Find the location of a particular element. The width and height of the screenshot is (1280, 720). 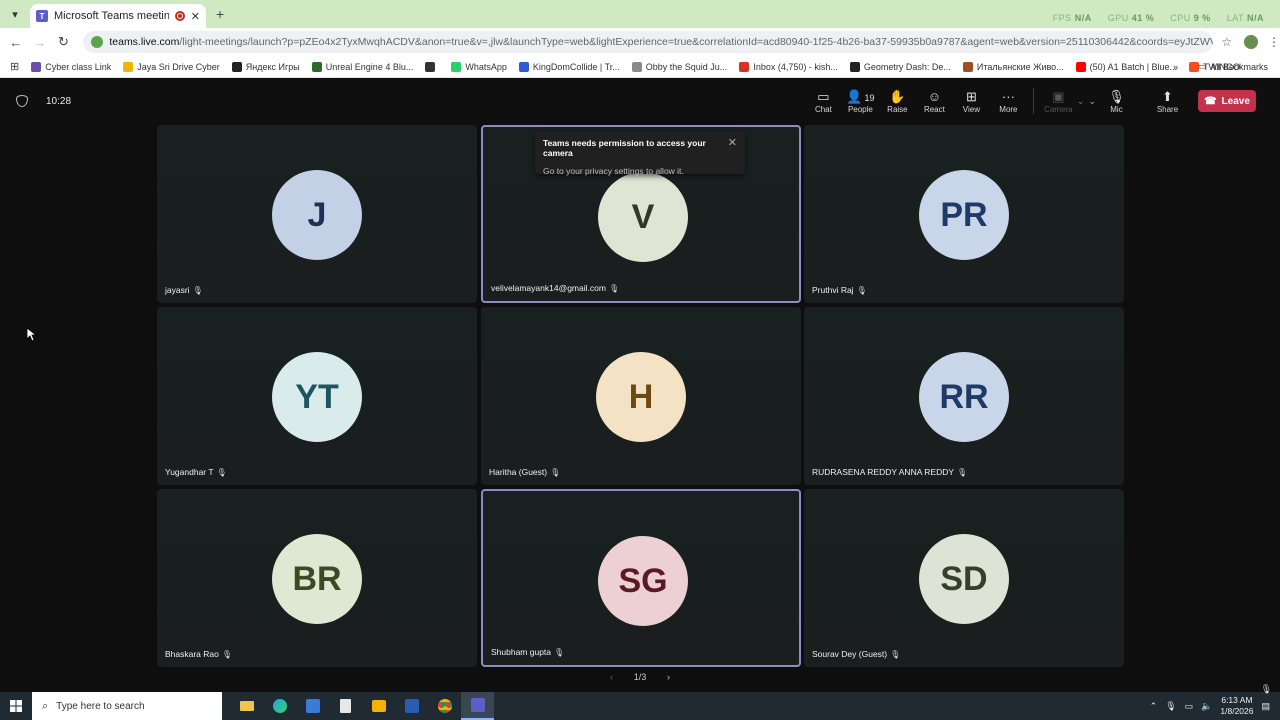

participant-name-tag: Pruthvi Raj 🎙 is located at coordinates (839, 290).